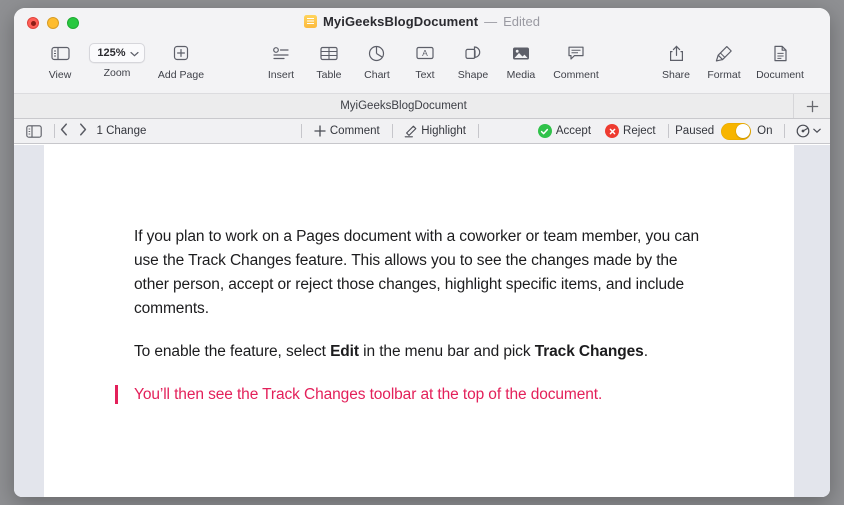 The image size is (844, 505). What do you see at coordinates (573, 131) in the screenshot?
I see `accept-label: Accept` at bounding box center [573, 131].